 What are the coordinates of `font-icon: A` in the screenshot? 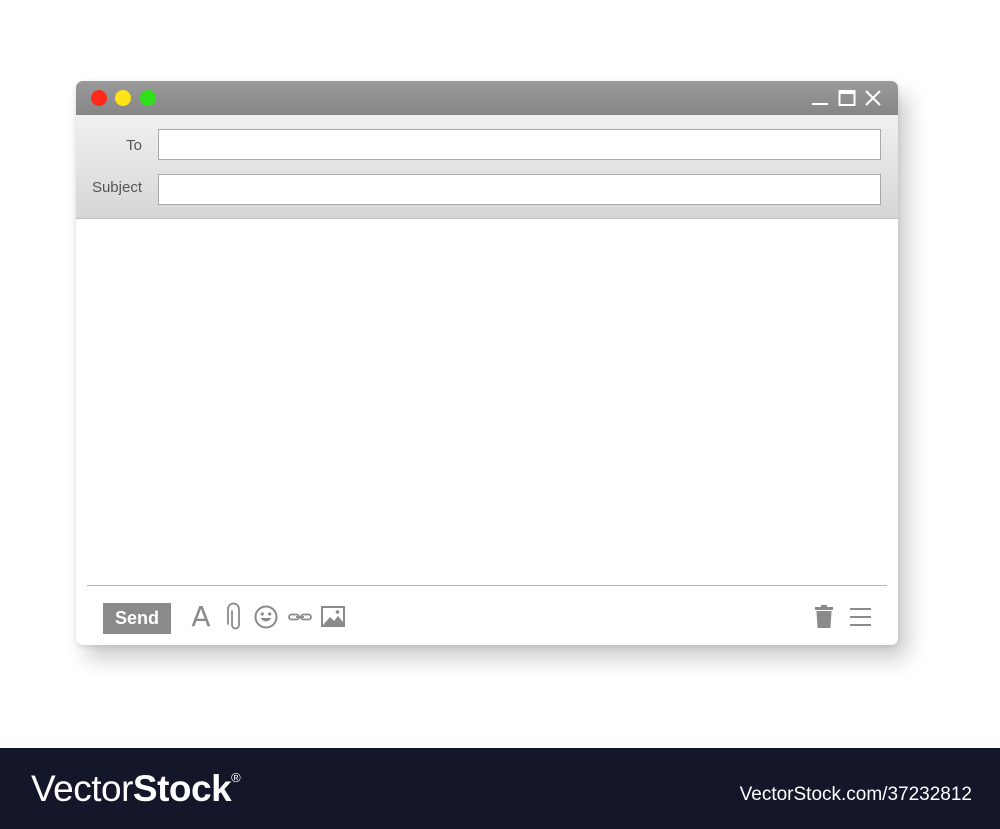 It's located at (201, 617).